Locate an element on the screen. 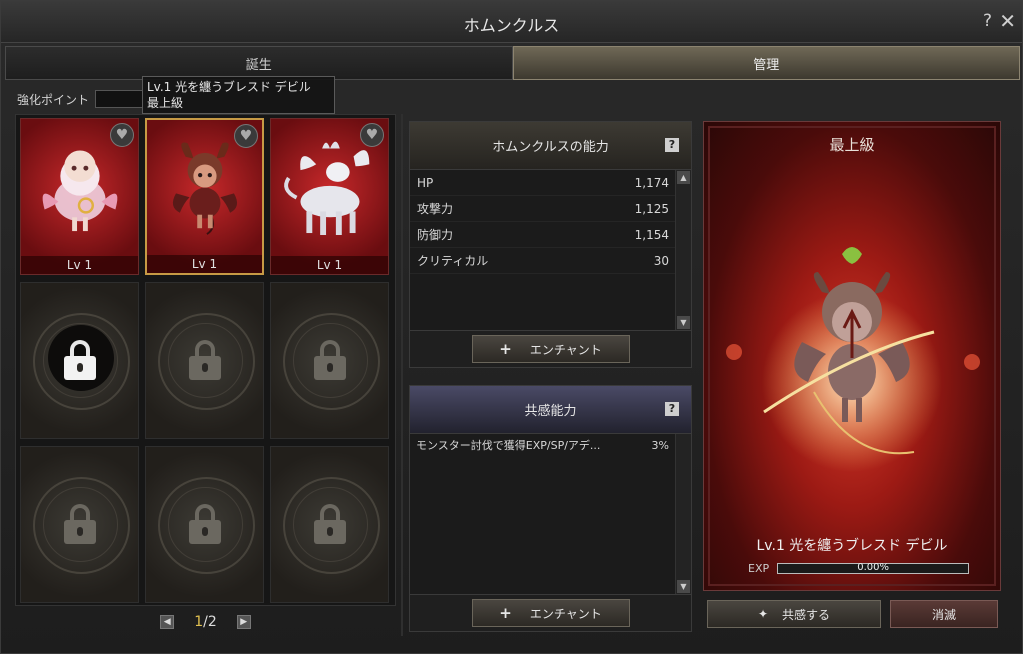 The image size is (1023, 654). abilities-enchant-button: + エンチャント is located at coordinates (550, 349).